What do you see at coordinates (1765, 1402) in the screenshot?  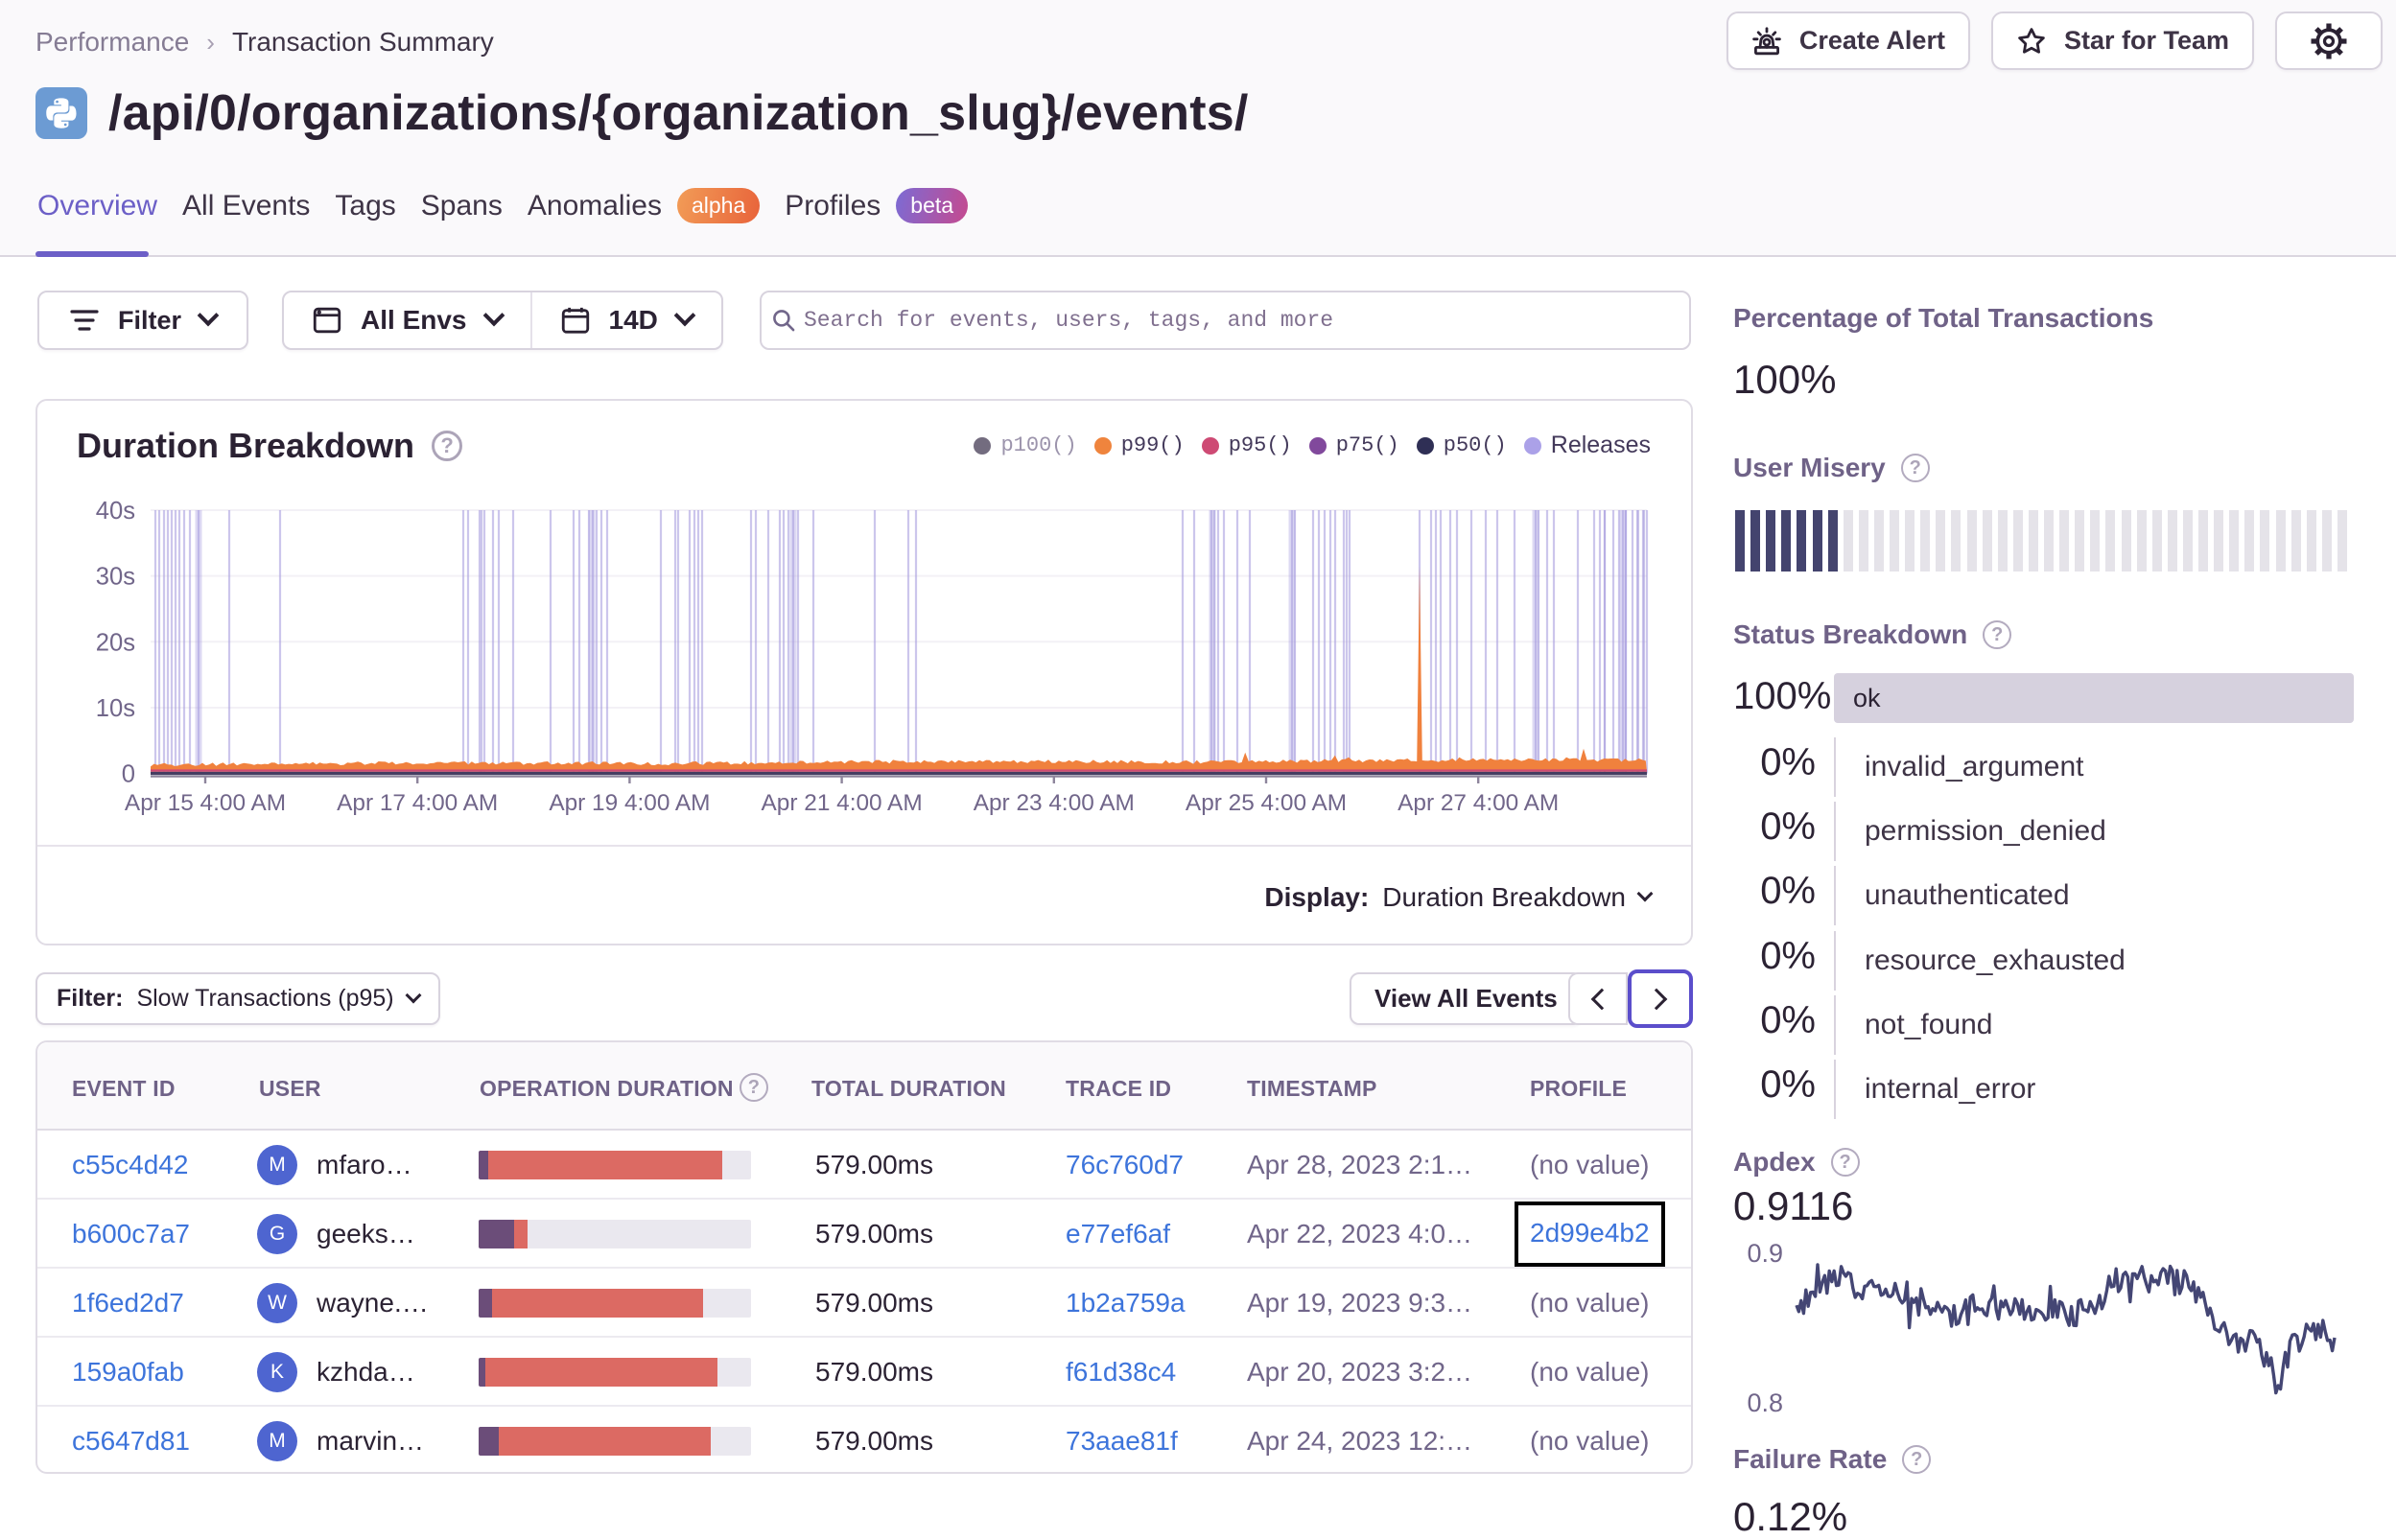 I see `svg-text: 0.8` at bounding box center [1765, 1402].